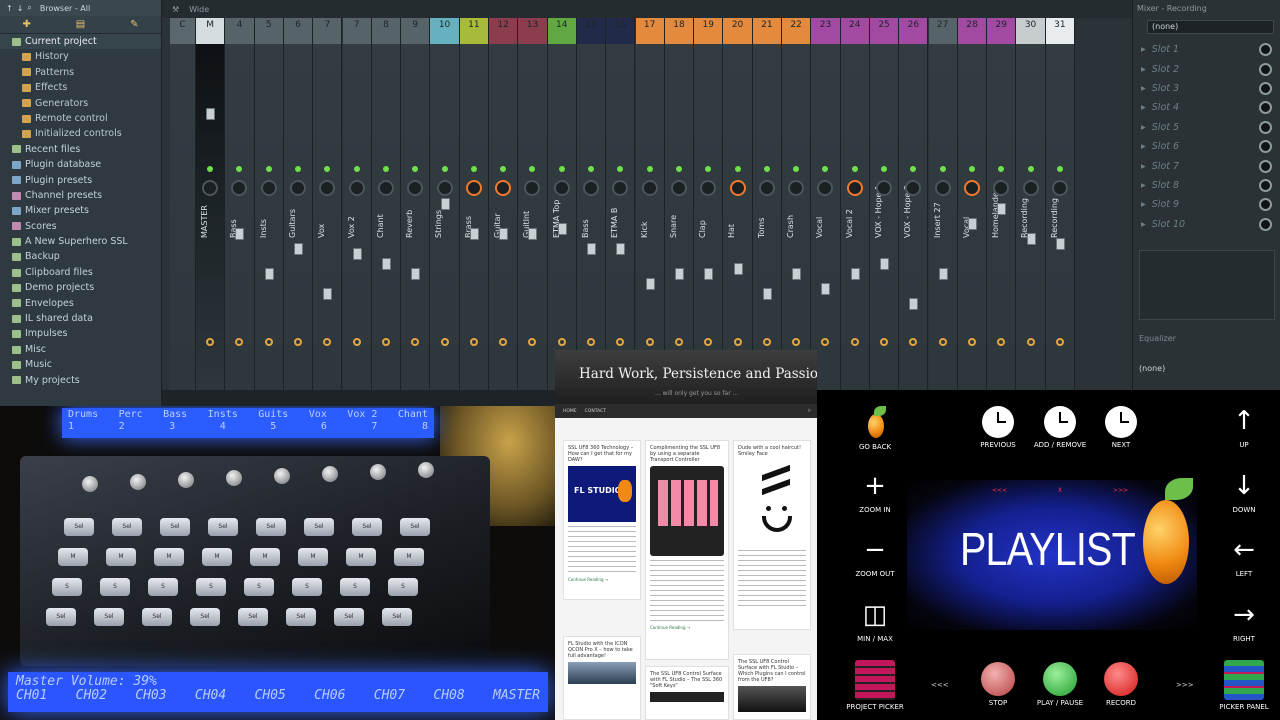 This screenshot has width=1280, height=720. What do you see at coordinates (20, 8) in the screenshot?
I see `arrow-down-icon: ↓` at bounding box center [20, 8].